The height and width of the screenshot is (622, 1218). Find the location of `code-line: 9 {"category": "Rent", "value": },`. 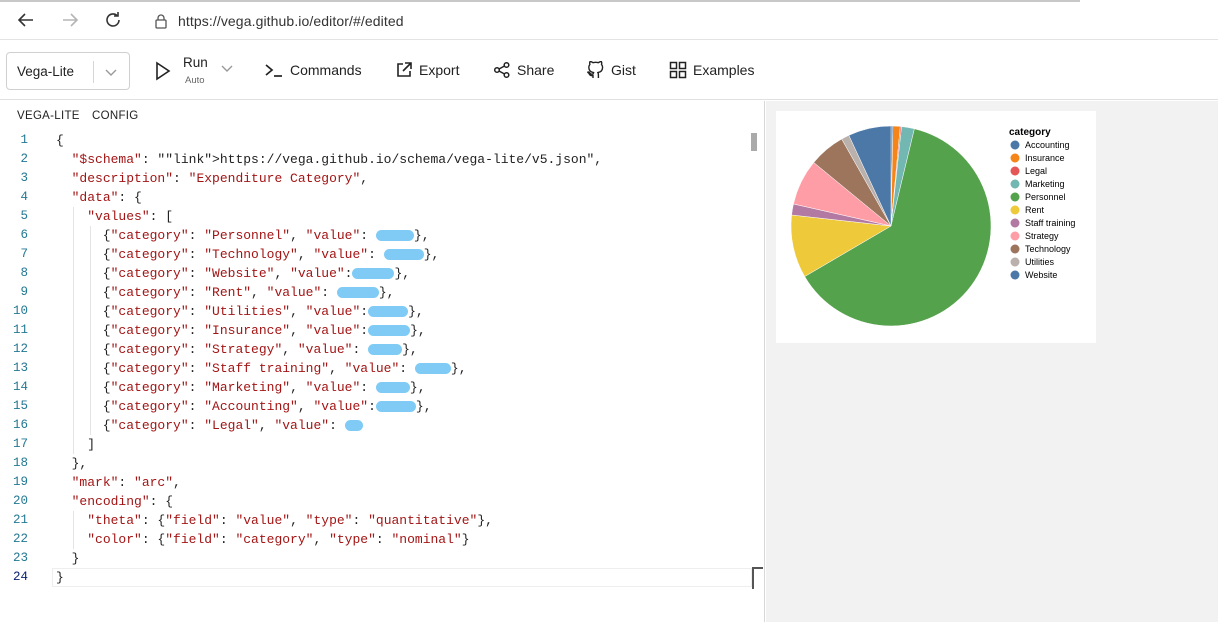

code-line: 9 {"category": "Rent", "value": }, is located at coordinates (376, 292).